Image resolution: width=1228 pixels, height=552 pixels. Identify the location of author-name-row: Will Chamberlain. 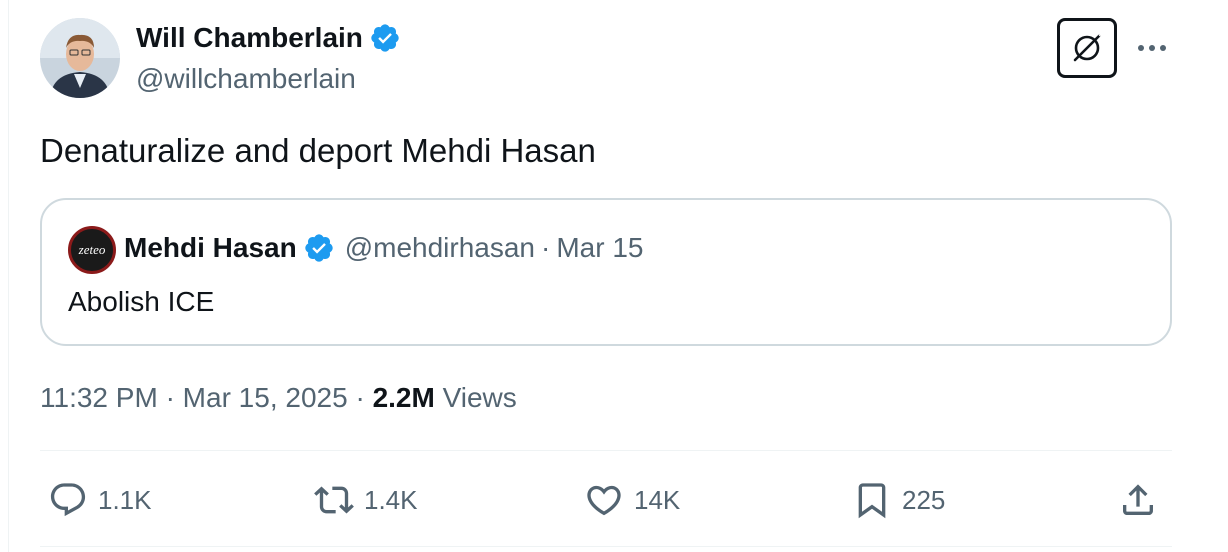
(268, 38).